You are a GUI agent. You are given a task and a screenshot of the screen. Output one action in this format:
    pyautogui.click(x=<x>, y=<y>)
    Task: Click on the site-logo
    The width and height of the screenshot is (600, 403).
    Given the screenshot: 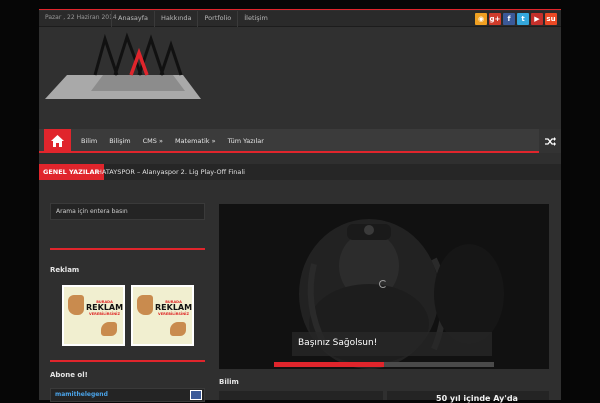 What is the action you would take?
    pyautogui.click(x=125, y=69)
    